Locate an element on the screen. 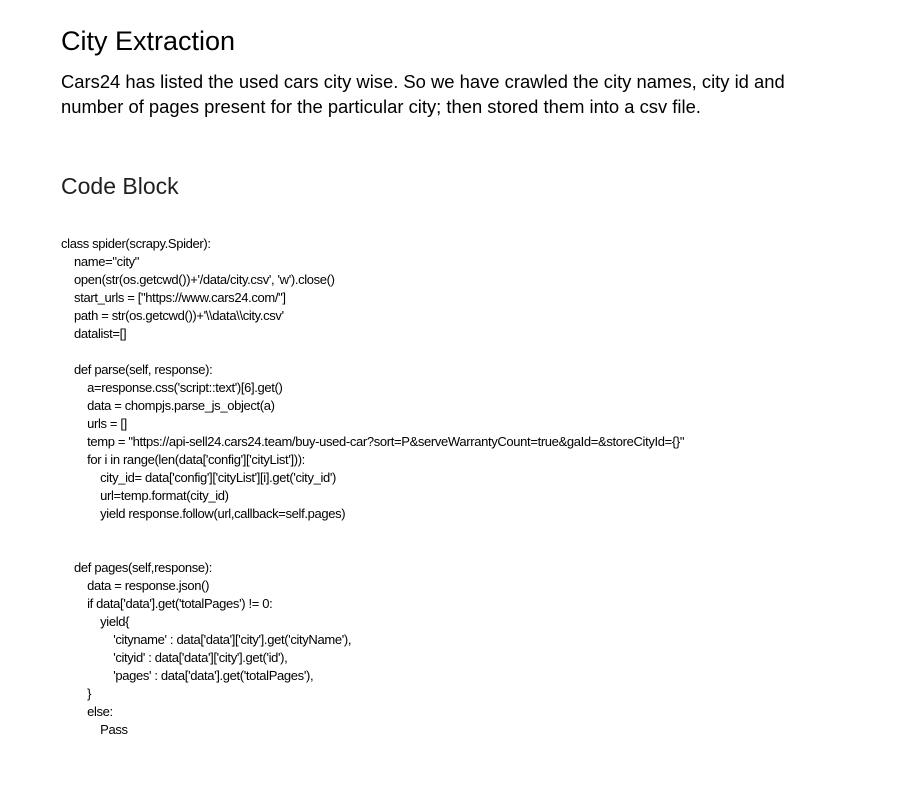 The image size is (900, 800). code-line: class spider(scrapy.Spider): is located at coordinates (136, 243).